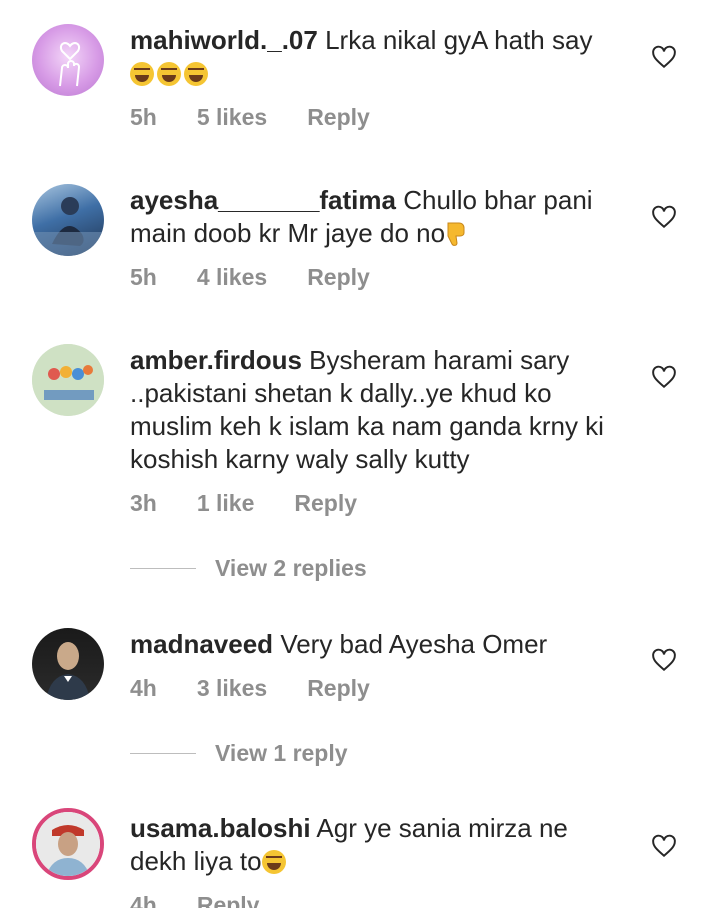 The image size is (720, 908). I want to click on comment-likes: 4 likes, so click(232, 277).